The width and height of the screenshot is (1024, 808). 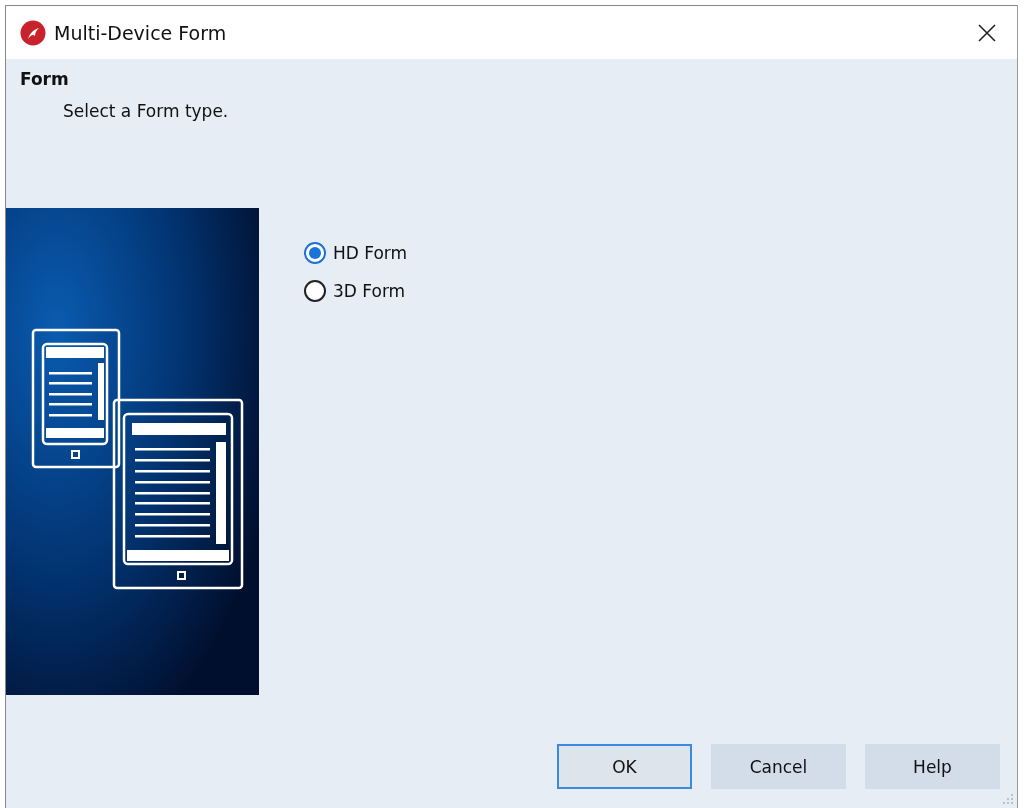 What do you see at coordinates (987, 32) in the screenshot?
I see `close-icon` at bounding box center [987, 32].